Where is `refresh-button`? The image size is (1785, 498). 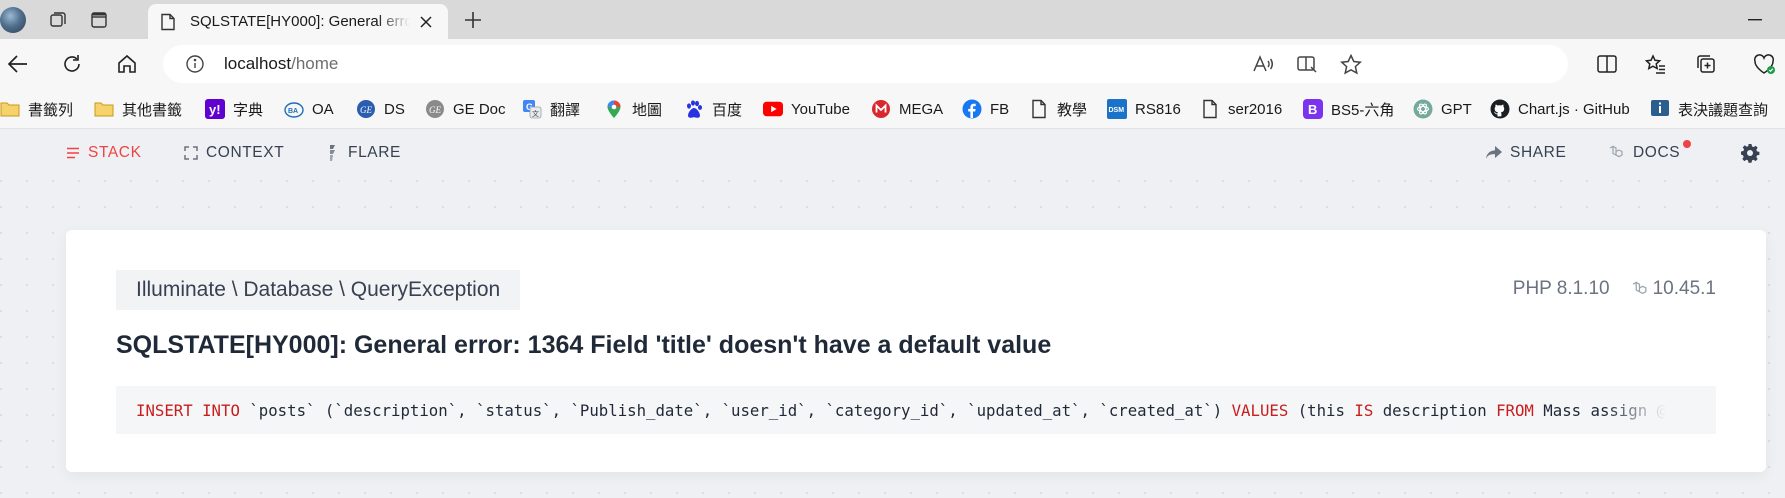
refresh-button is located at coordinates (72, 64).